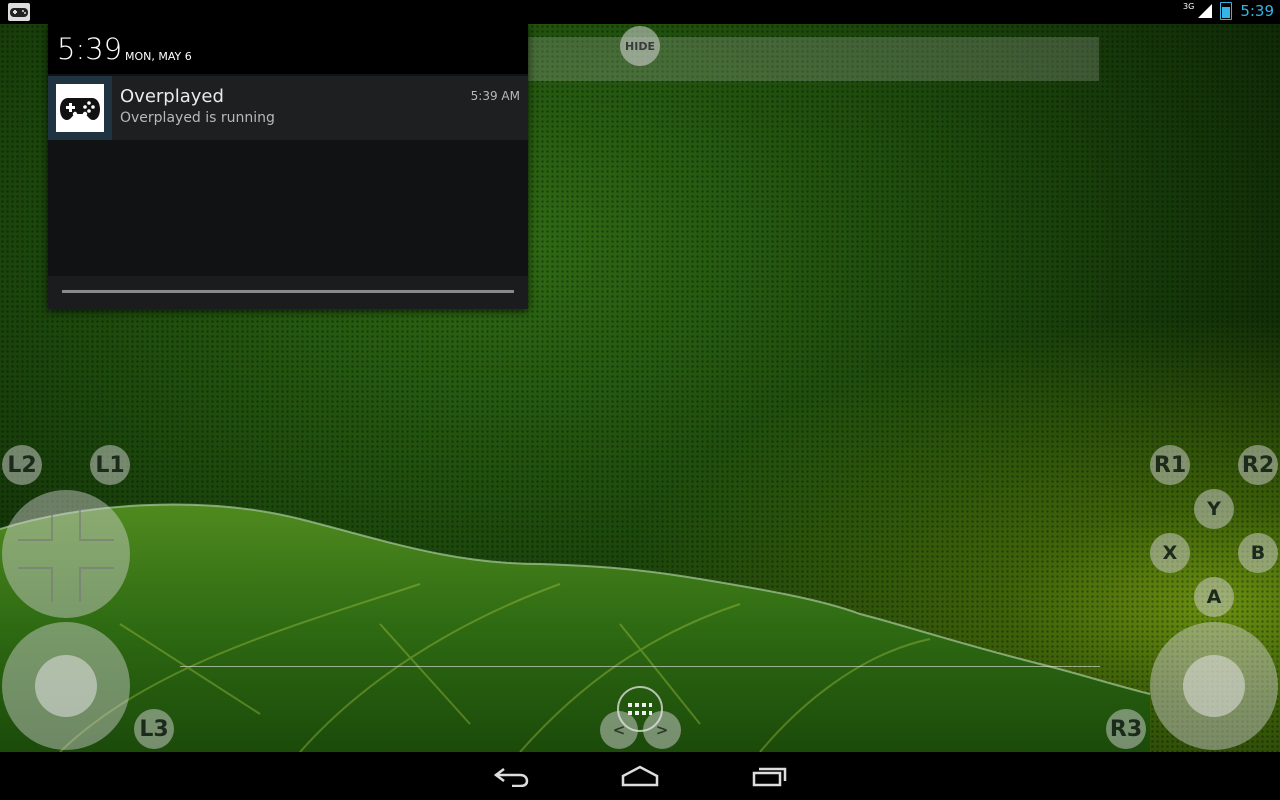 This screenshot has width=1280, height=800. I want to click on overlay-divider, so click(640, 666).